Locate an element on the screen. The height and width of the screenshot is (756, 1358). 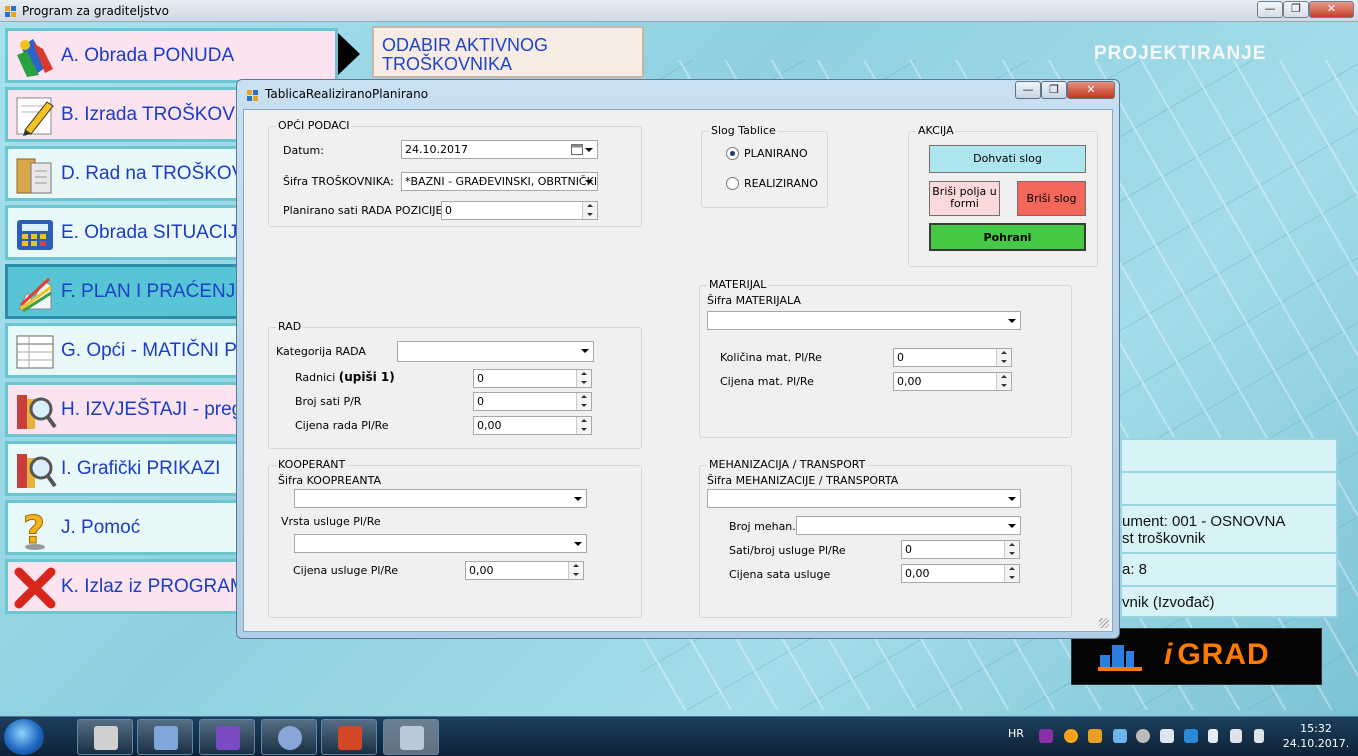
menu-label: I. Grafički PRIKAZI is located at coordinates (141, 468).